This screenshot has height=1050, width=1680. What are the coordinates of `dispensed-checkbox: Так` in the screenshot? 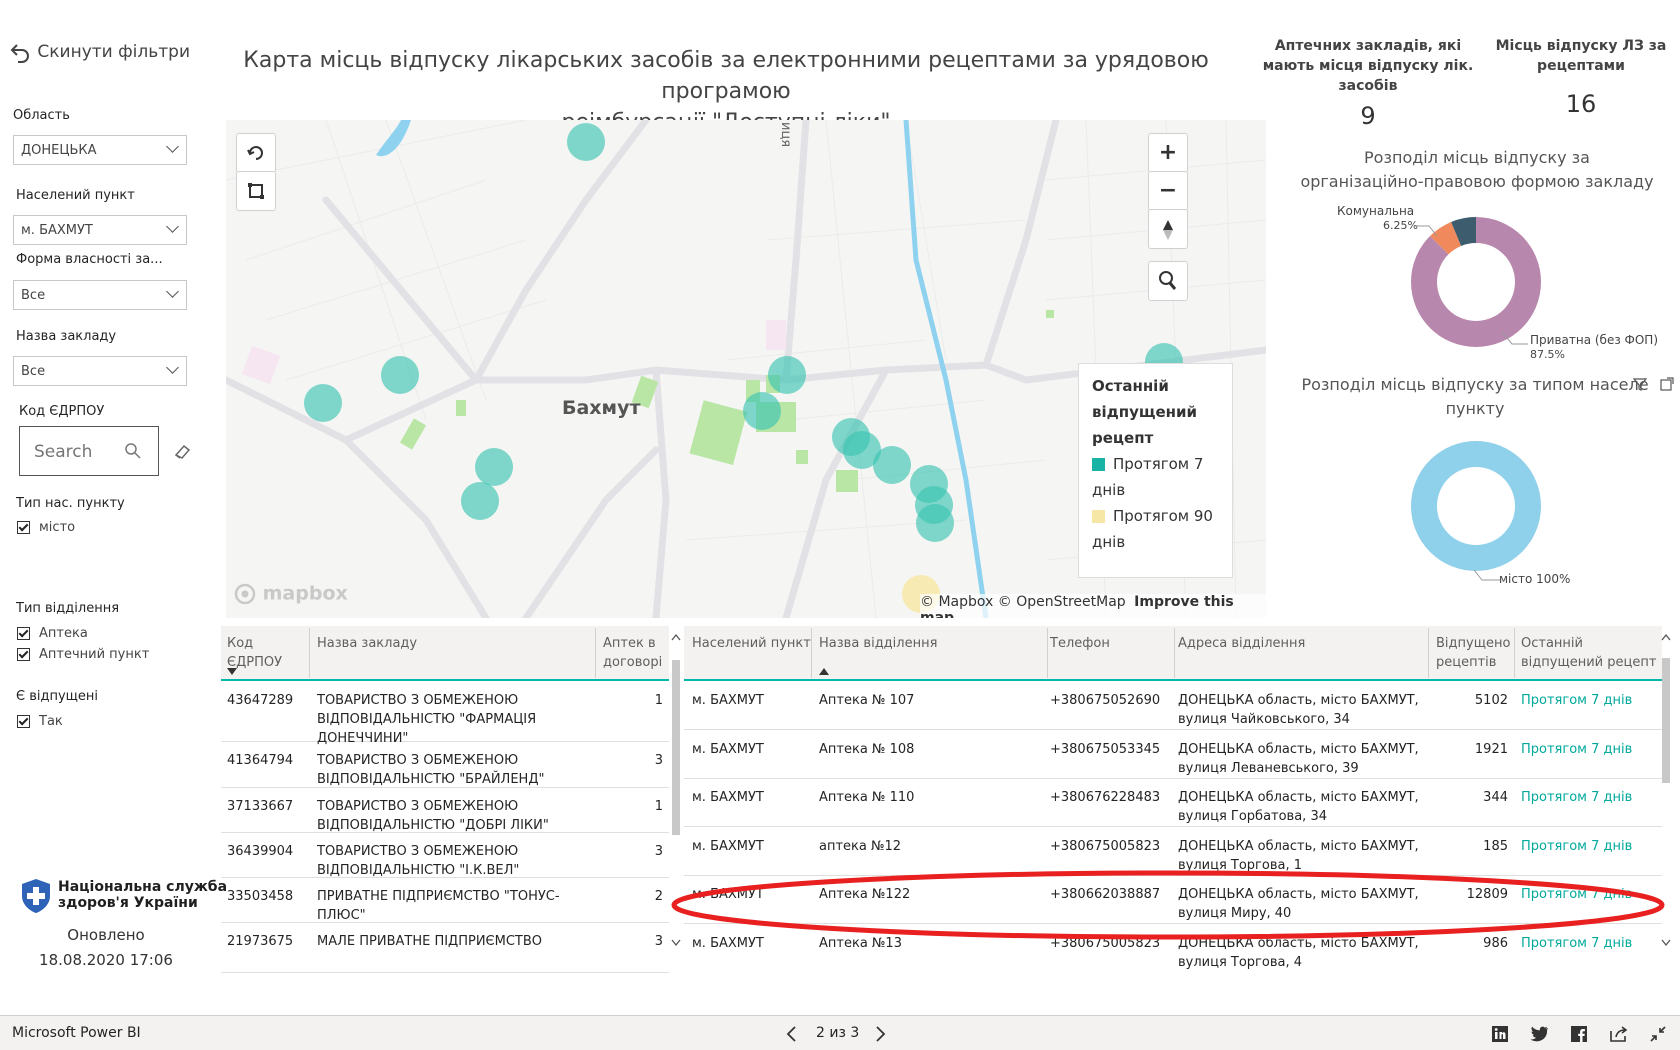 It's located at (40, 721).